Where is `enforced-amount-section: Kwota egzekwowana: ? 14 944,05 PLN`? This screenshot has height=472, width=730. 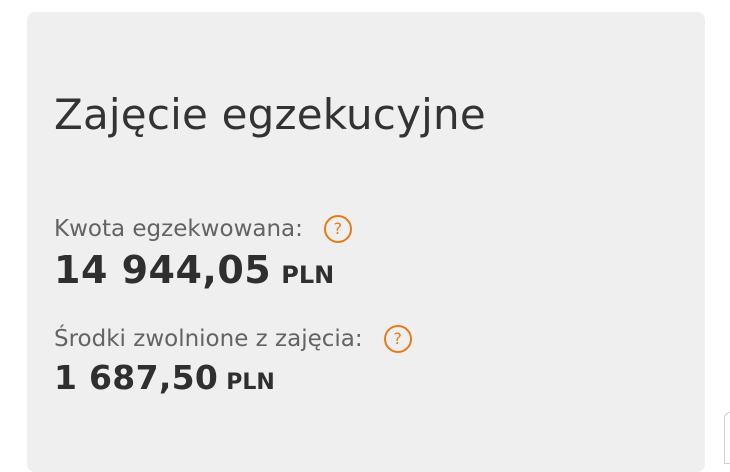
enforced-amount-section: Kwota egzekwowana: ? 14 944,05 PLN is located at coordinates (203, 252).